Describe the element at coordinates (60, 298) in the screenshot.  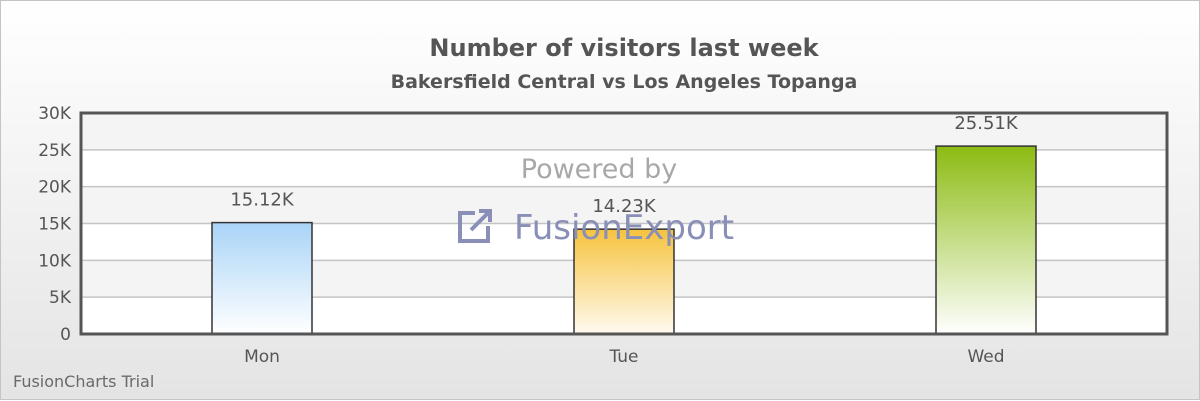
I see `y-tick-label: 5K` at that location.